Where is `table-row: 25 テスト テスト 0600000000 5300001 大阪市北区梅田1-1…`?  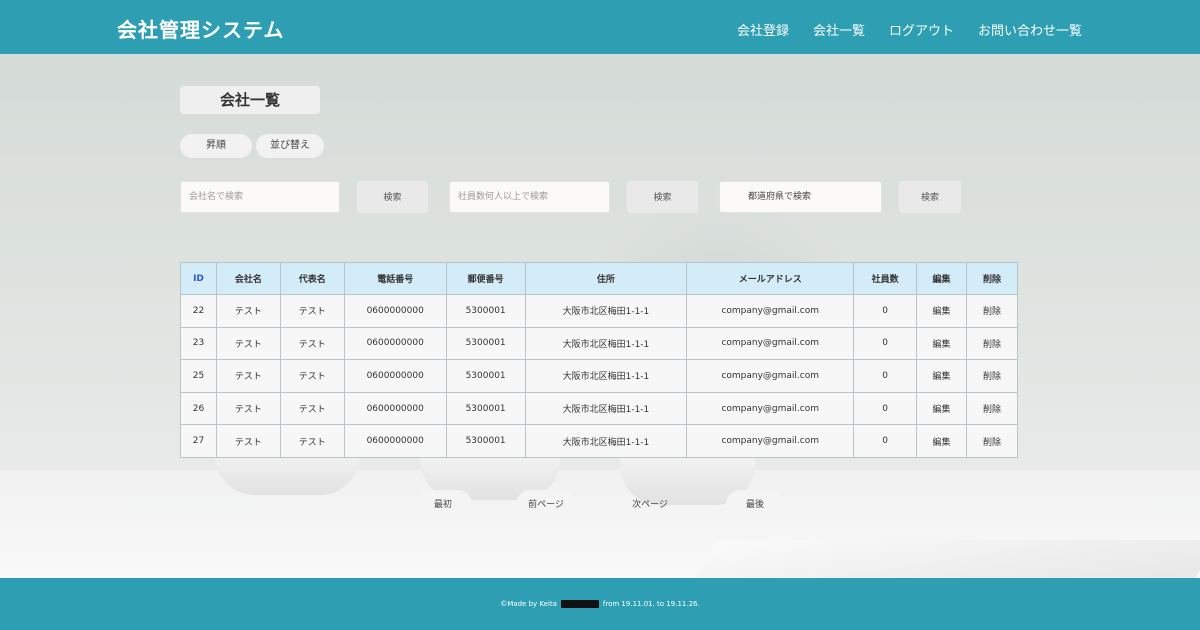
table-row: 25 テスト テスト 0600000000 5300001 大阪市北区梅田1-1… is located at coordinates (599, 376).